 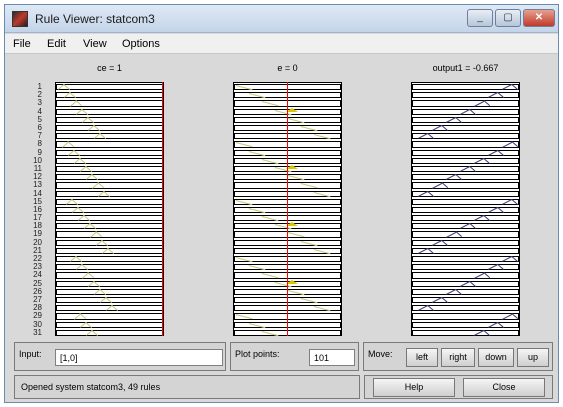 What do you see at coordinates (34, 209) in the screenshot?
I see `rule-number: 16` at bounding box center [34, 209].